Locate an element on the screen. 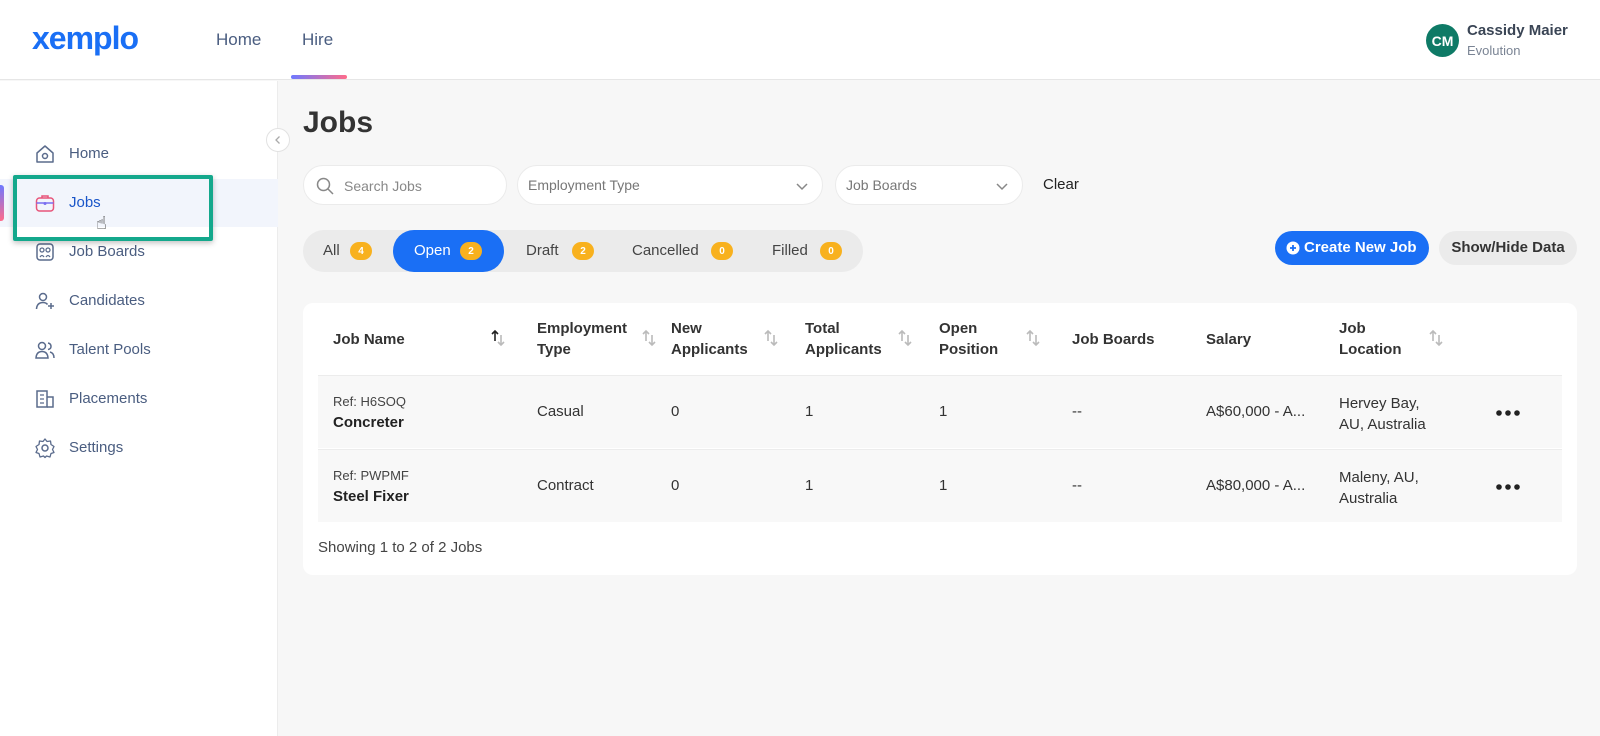 Image resolution: width=1600 pixels, height=736 pixels. sidebar-item-placements: Placements is located at coordinates (139, 399).